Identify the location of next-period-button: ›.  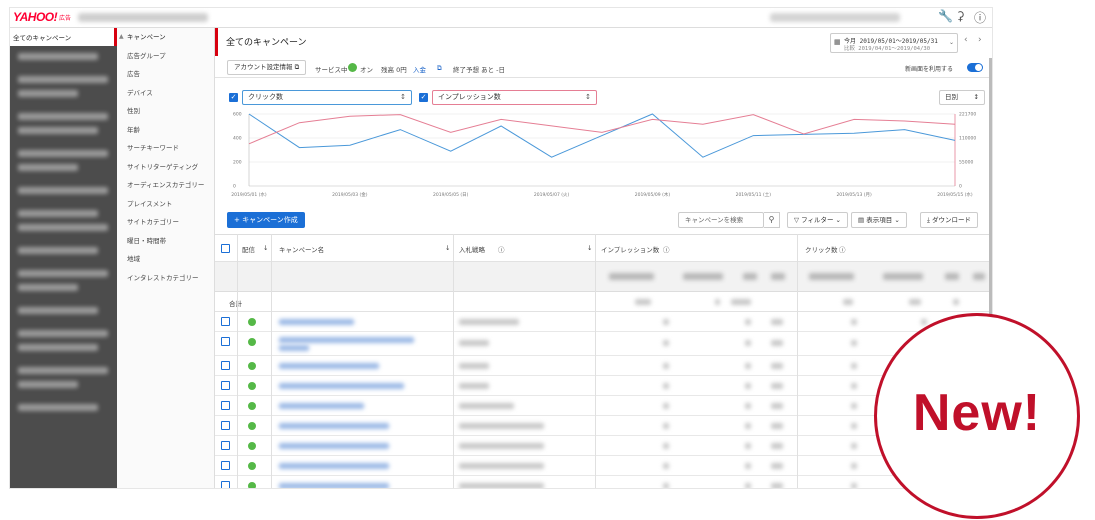
(980, 40).